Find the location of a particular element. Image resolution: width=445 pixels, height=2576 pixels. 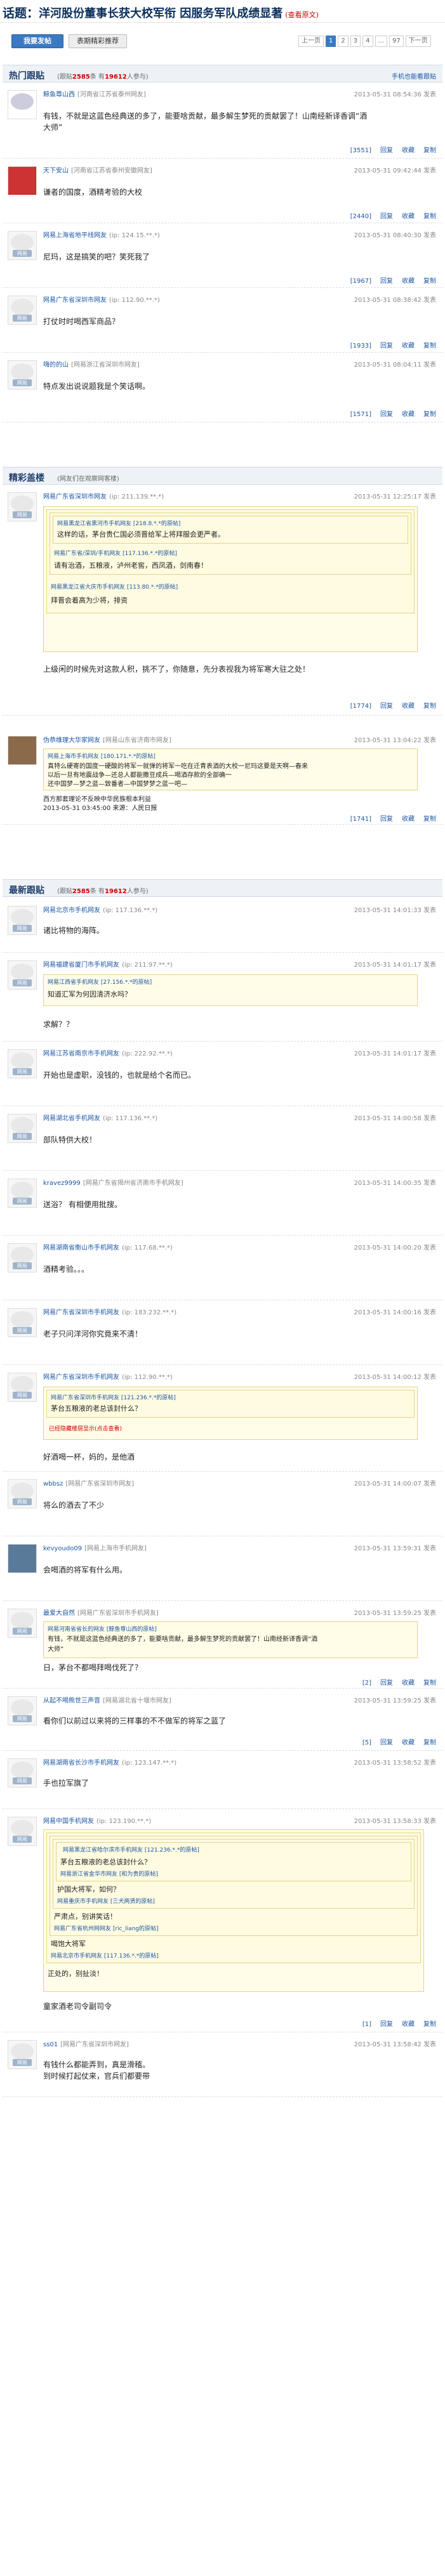

quote-author: 网易黑龙江省大庆市手机网友 [113.80.*.*的原帖] is located at coordinates (114, 586).